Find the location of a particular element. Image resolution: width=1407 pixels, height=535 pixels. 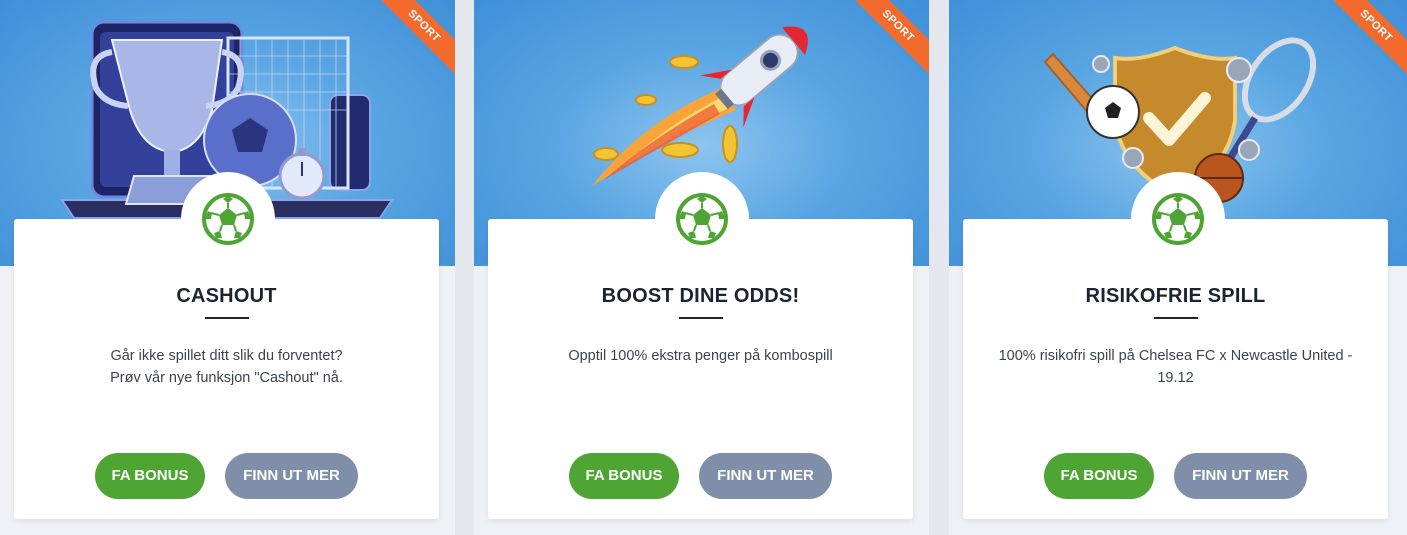

description-line: Opptil 100% ekstra penger på kombospill is located at coordinates (700, 356).